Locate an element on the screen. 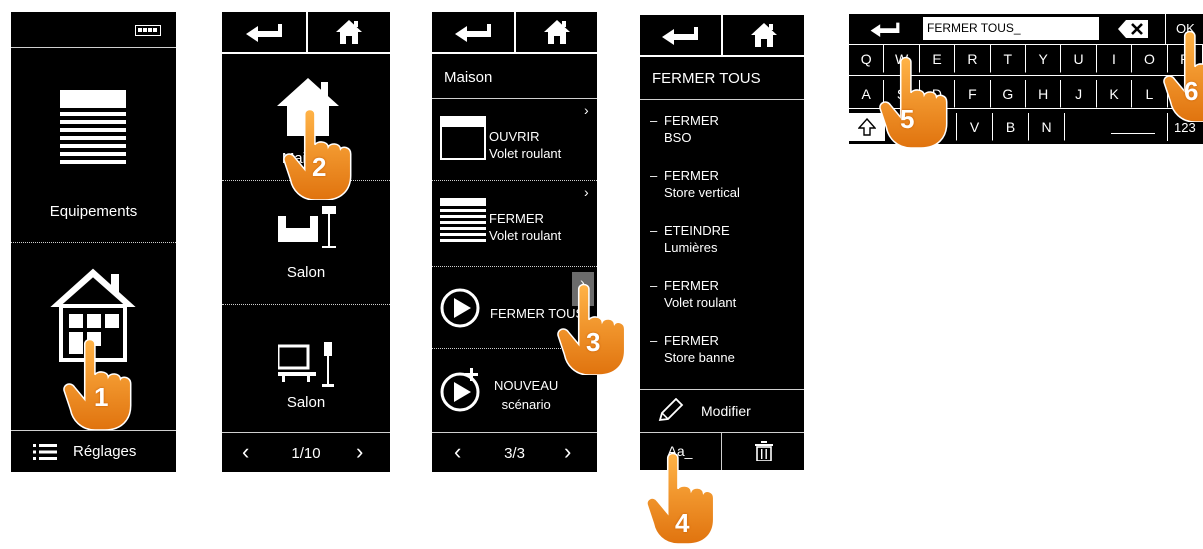  shift-key is located at coordinates (867, 127).